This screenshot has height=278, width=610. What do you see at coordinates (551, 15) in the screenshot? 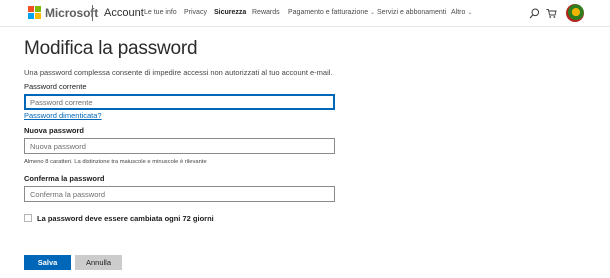
I see `cart-icon` at bounding box center [551, 15].